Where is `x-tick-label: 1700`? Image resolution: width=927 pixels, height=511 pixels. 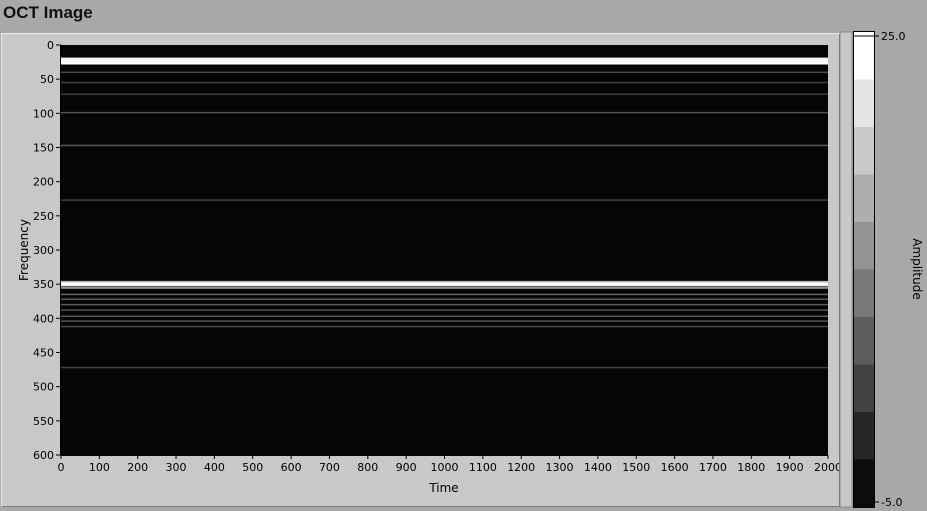
x-tick-label: 1700 is located at coordinates (713, 467).